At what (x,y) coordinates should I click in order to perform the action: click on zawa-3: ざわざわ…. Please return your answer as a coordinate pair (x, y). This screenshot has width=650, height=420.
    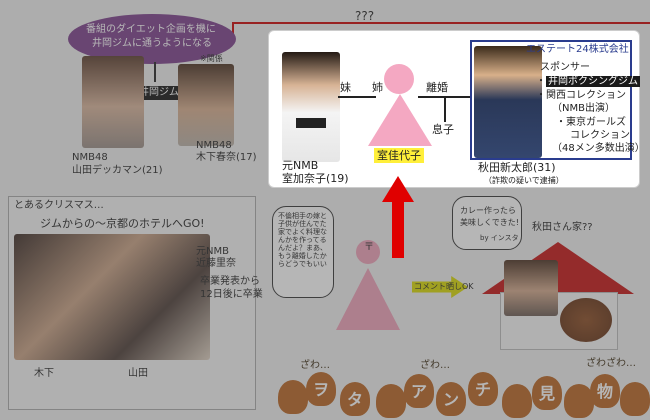
    Looking at the image, I should click on (611, 363).